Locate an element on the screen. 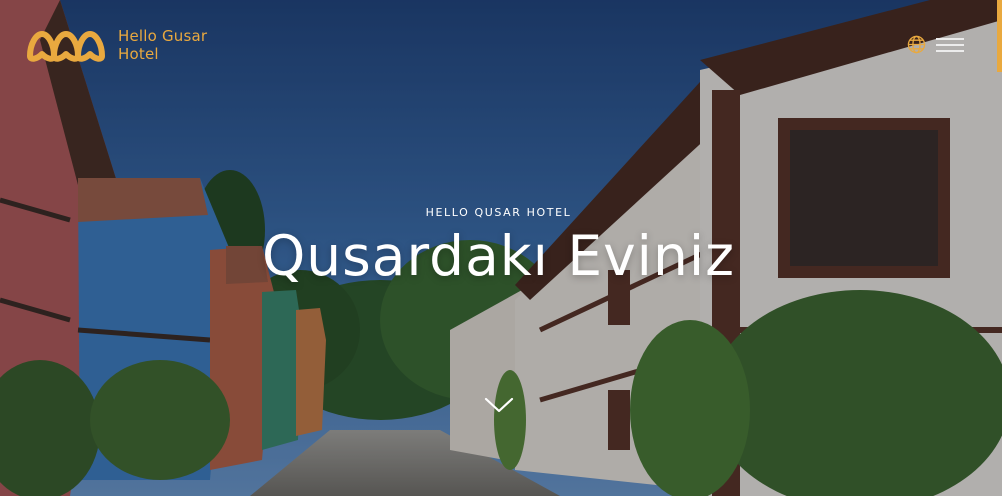  hero-eyebrow: HELLO QUSAR HOTEL is located at coordinates (498, 212).